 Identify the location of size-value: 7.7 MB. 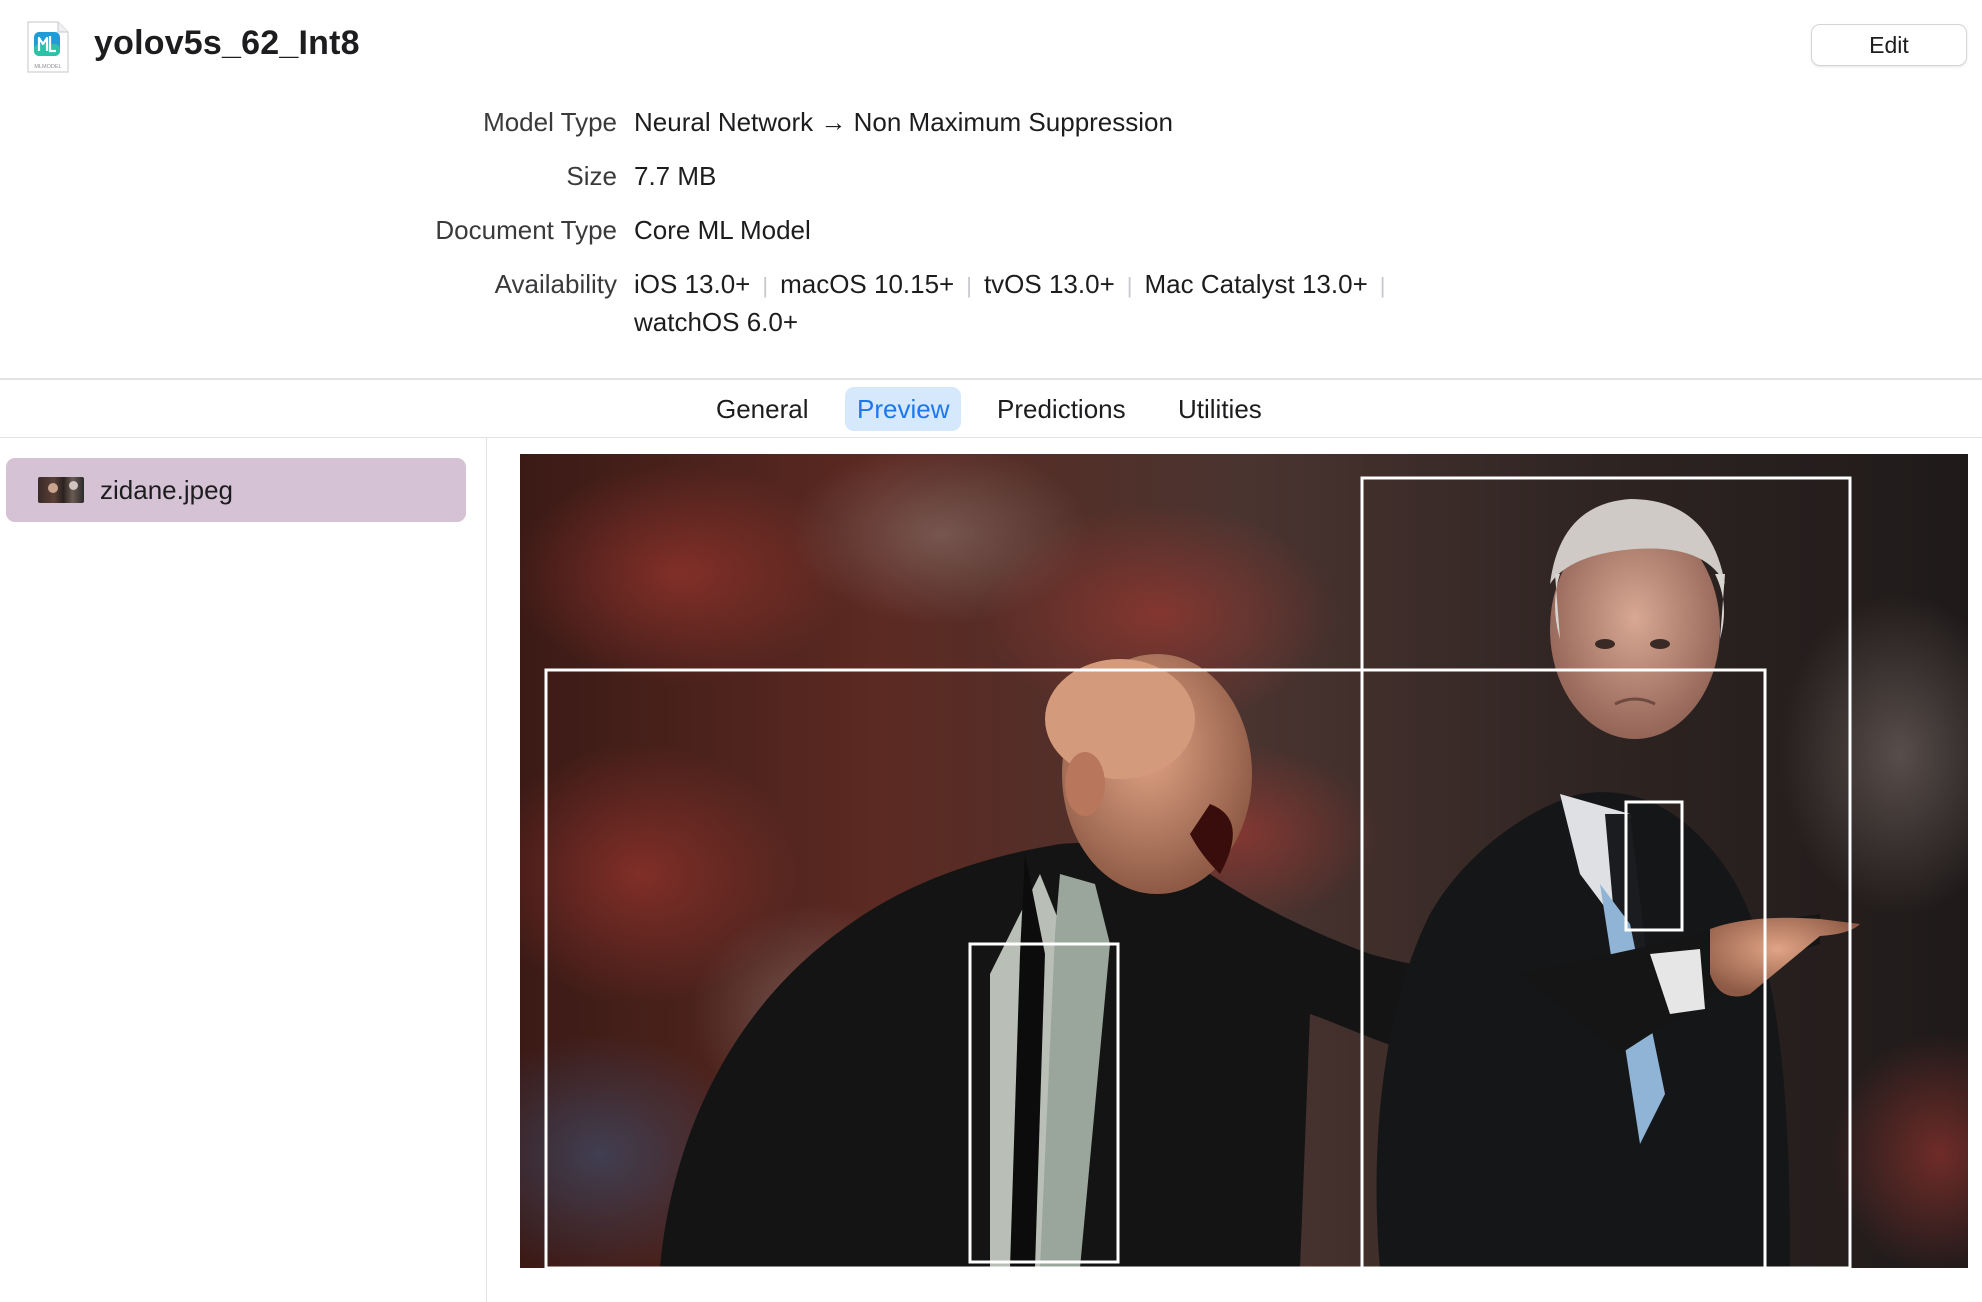
(675, 176).